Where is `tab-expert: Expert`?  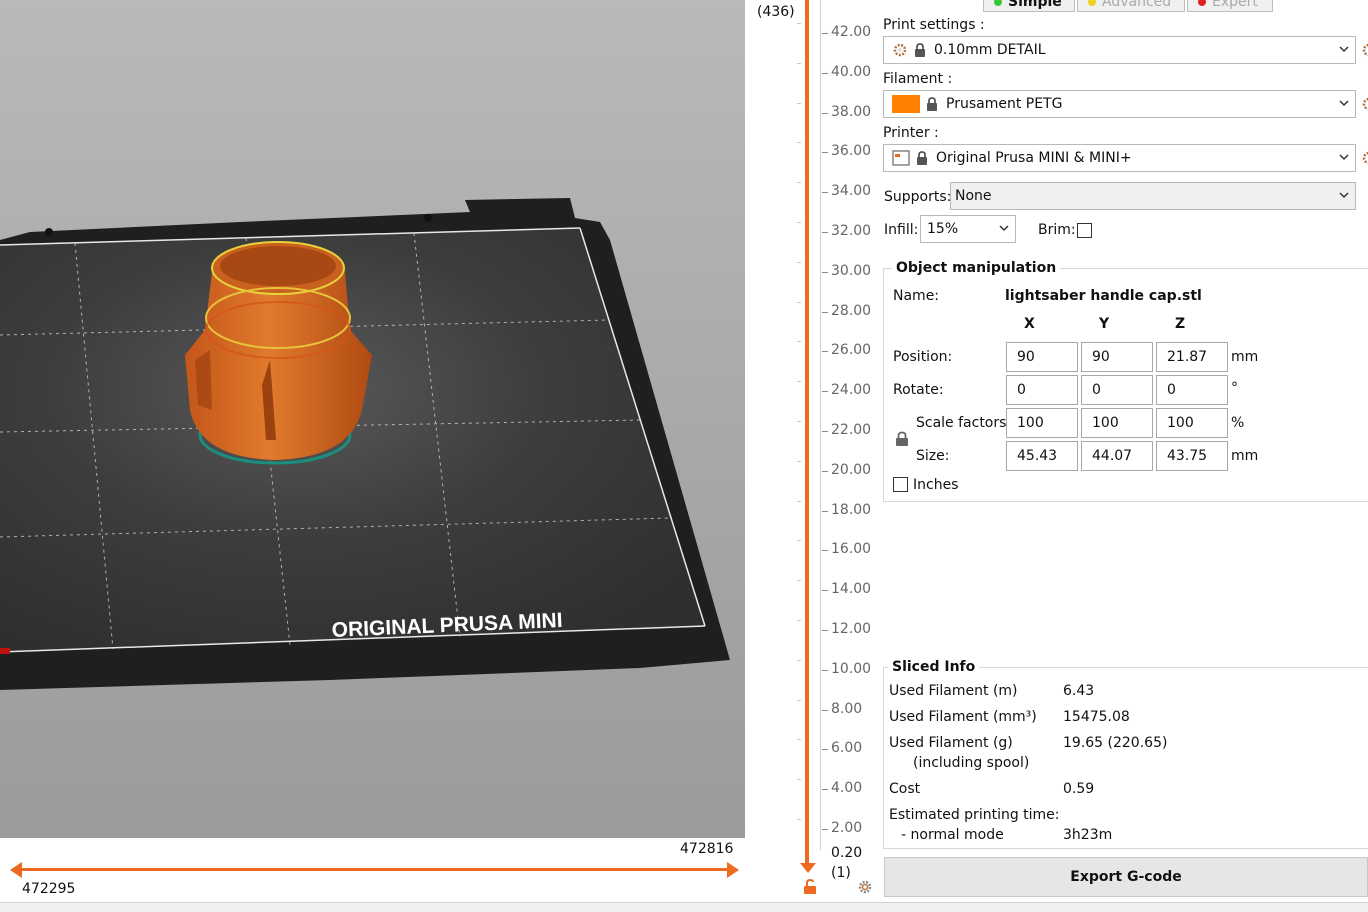
tab-expert: Expert is located at coordinates (1230, 6).